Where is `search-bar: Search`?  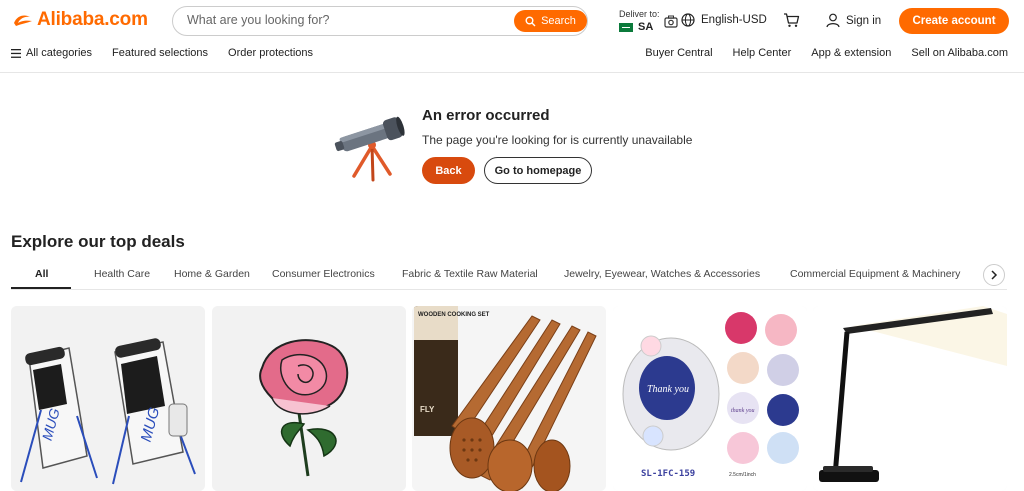 search-bar: Search is located at coordinates (425, 21).